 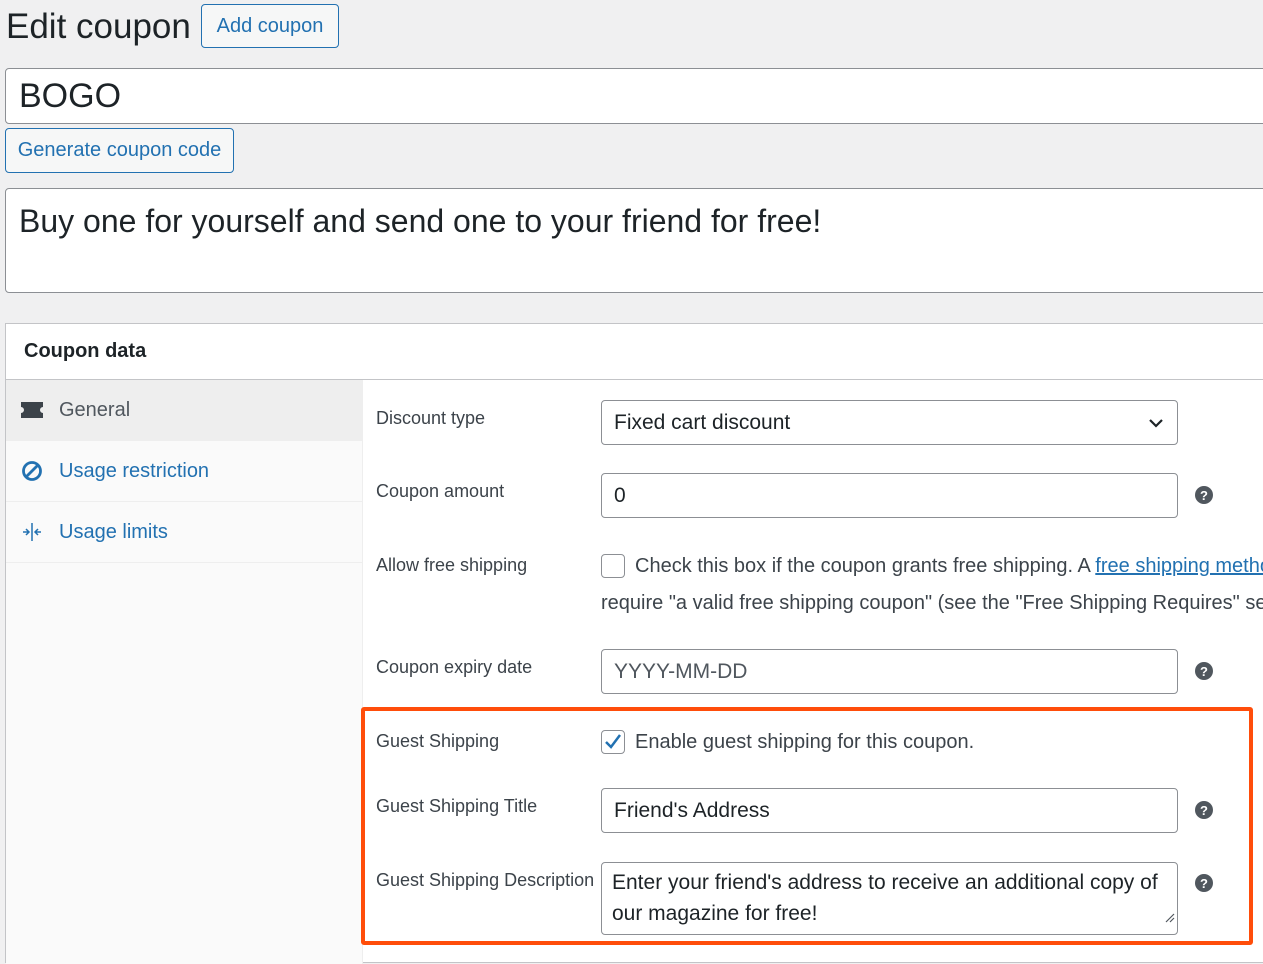 What do you see at coordinates (454, 667) in the screenshot?
I see `expiry-date-label: Coupon expiry date` at bounding box center [454, 667].